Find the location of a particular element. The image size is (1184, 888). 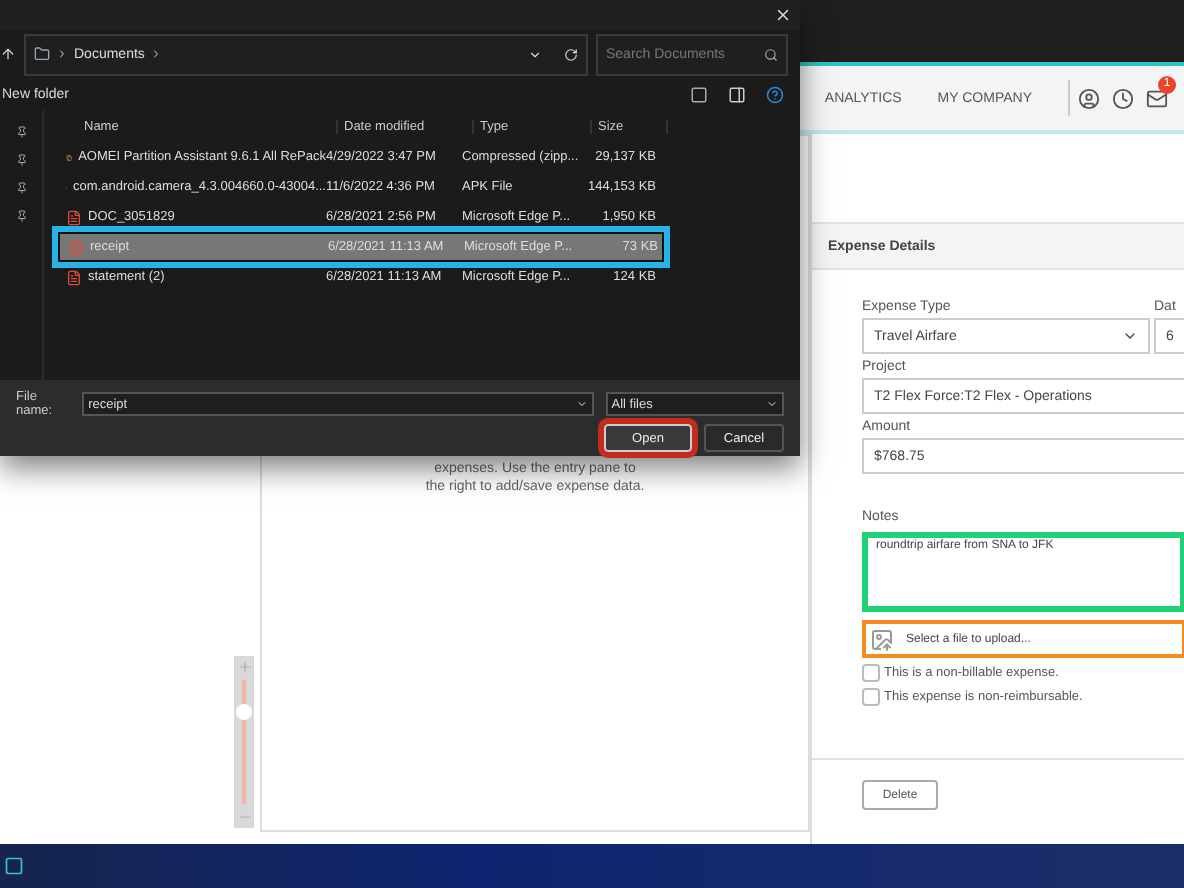

zoom-slider is located at coordinates (244, 742).